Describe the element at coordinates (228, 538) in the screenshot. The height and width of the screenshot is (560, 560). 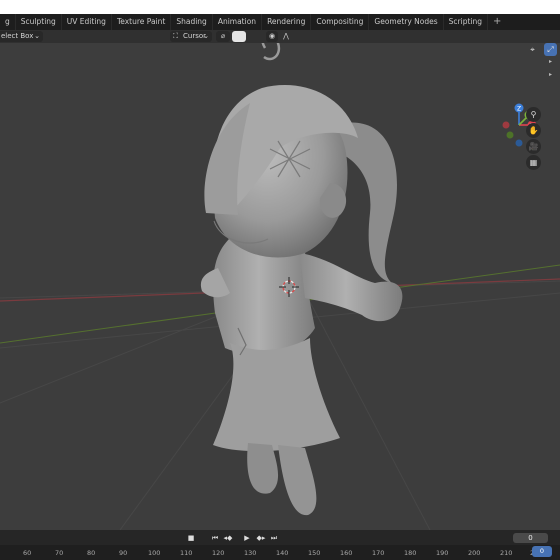
I see `prev-keyframe-button: ◂◆` at that location.